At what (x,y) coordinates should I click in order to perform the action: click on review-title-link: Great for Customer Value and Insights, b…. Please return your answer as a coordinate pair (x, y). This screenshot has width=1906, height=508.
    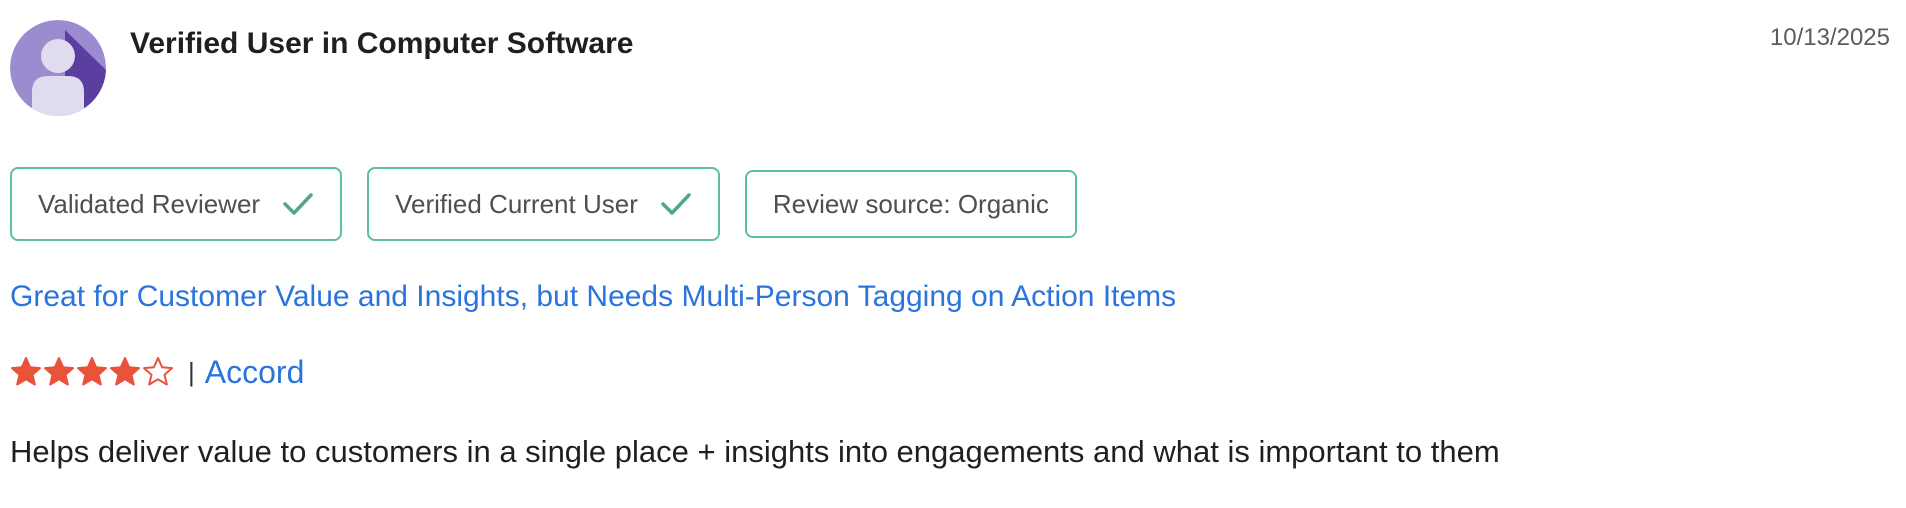
    Looking at the image, I should click on (593, 297).